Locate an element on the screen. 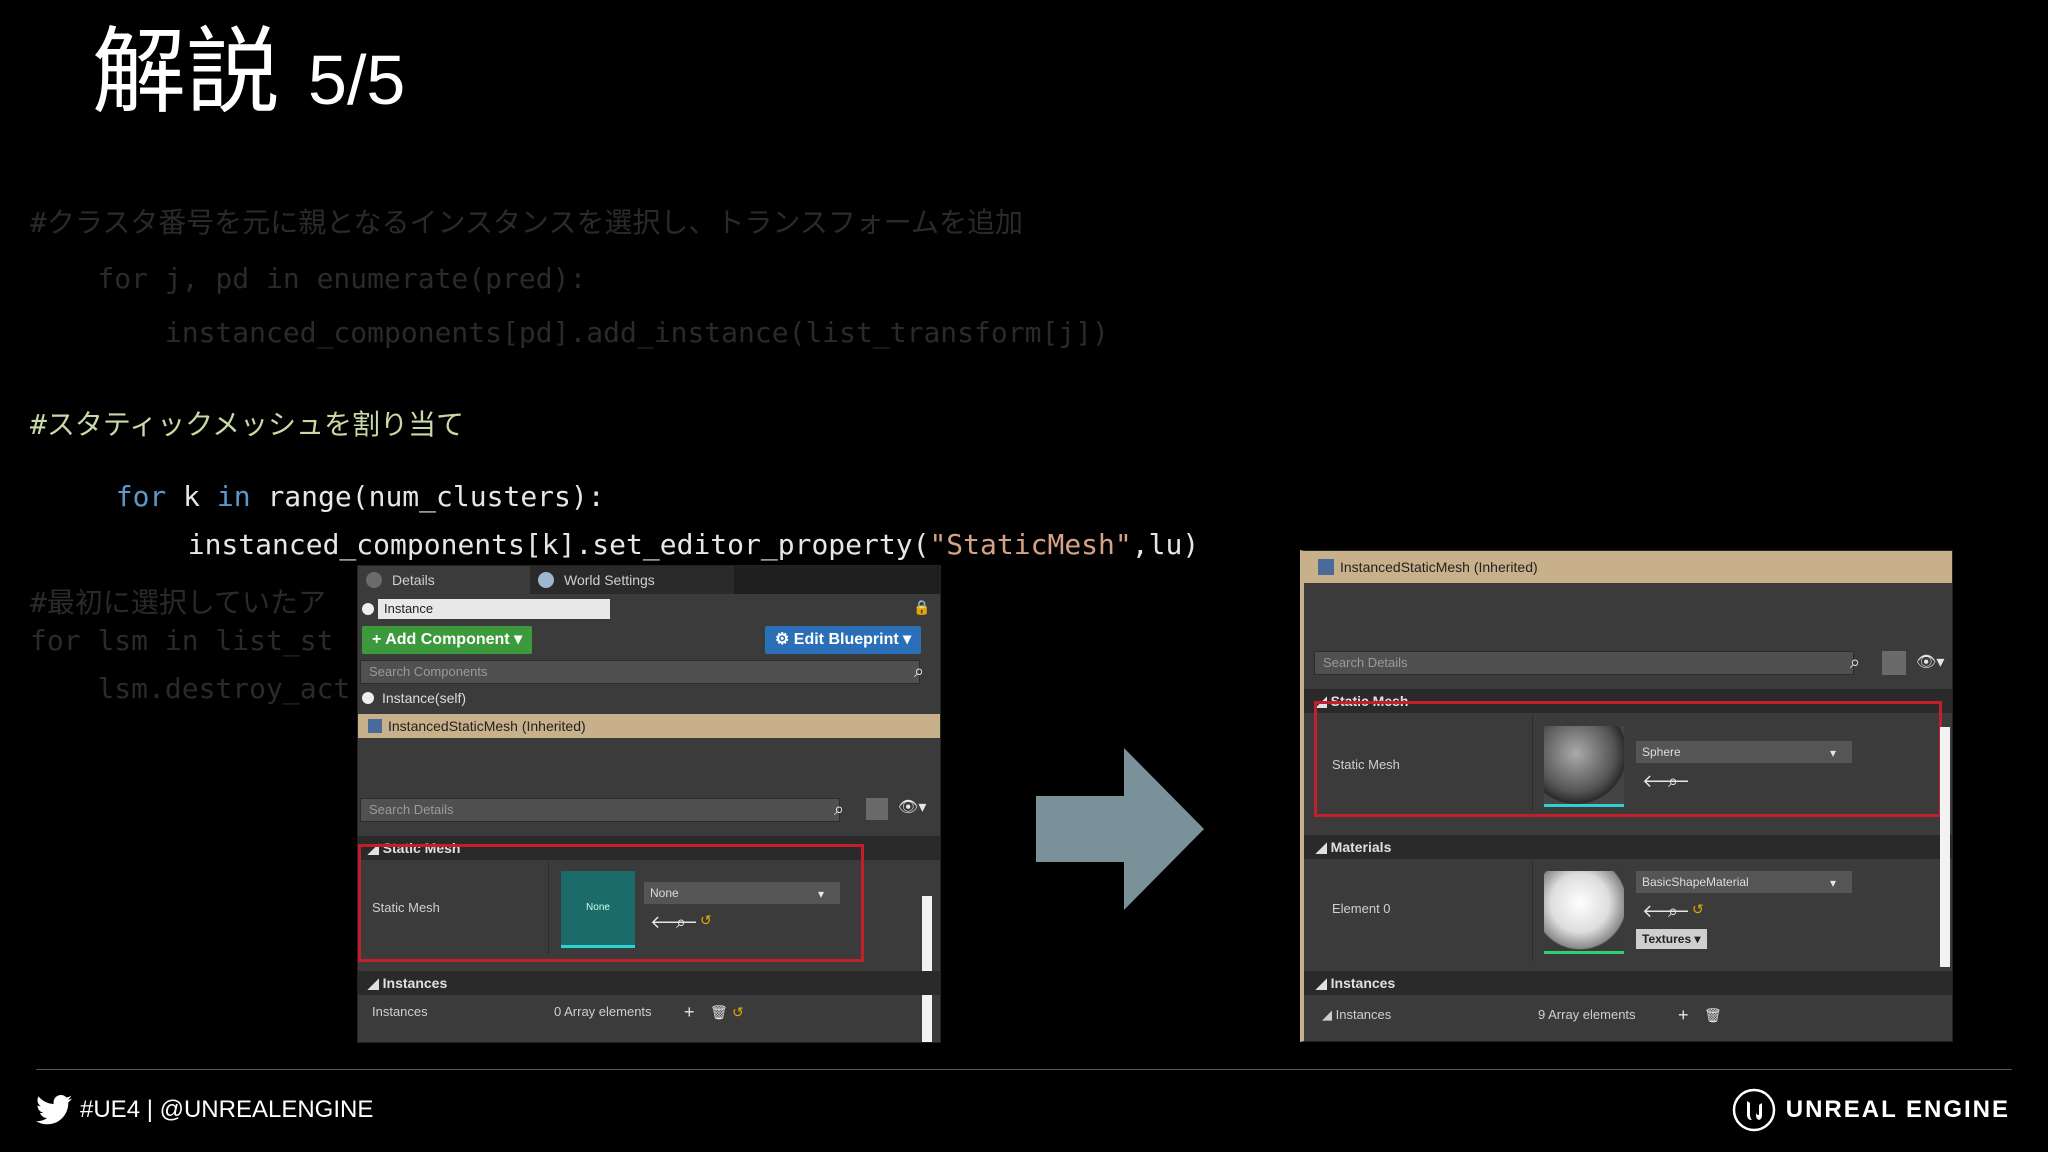 The image size is (2048, 1152). footer-hashtag-text: #UE4 | @UNREALENGINE is located at coordinates (227, 1109).